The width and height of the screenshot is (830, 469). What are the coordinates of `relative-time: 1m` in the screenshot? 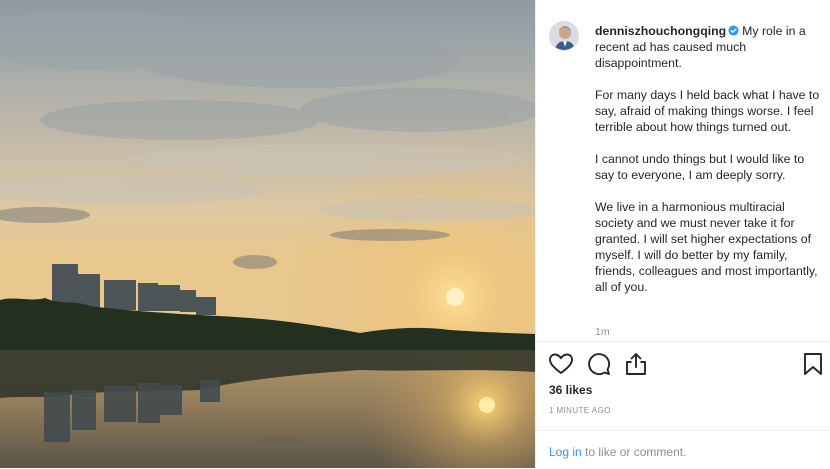 It's located at (602, 332).